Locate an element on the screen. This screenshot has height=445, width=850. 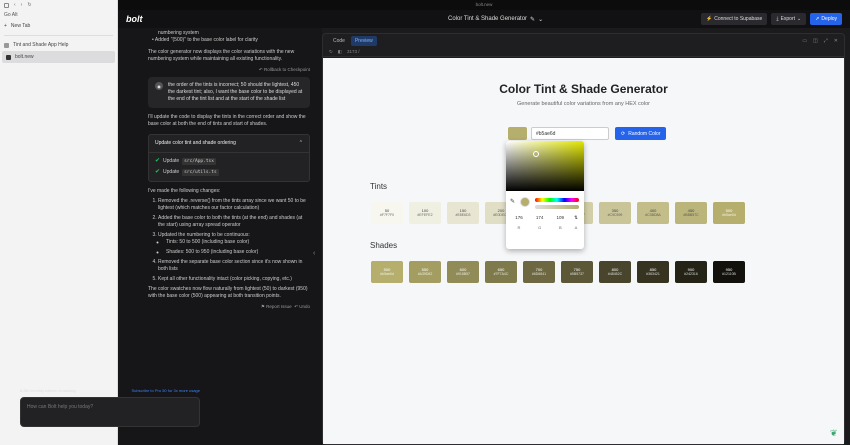
color-picker-trigger is located at coordinates (517, 133).